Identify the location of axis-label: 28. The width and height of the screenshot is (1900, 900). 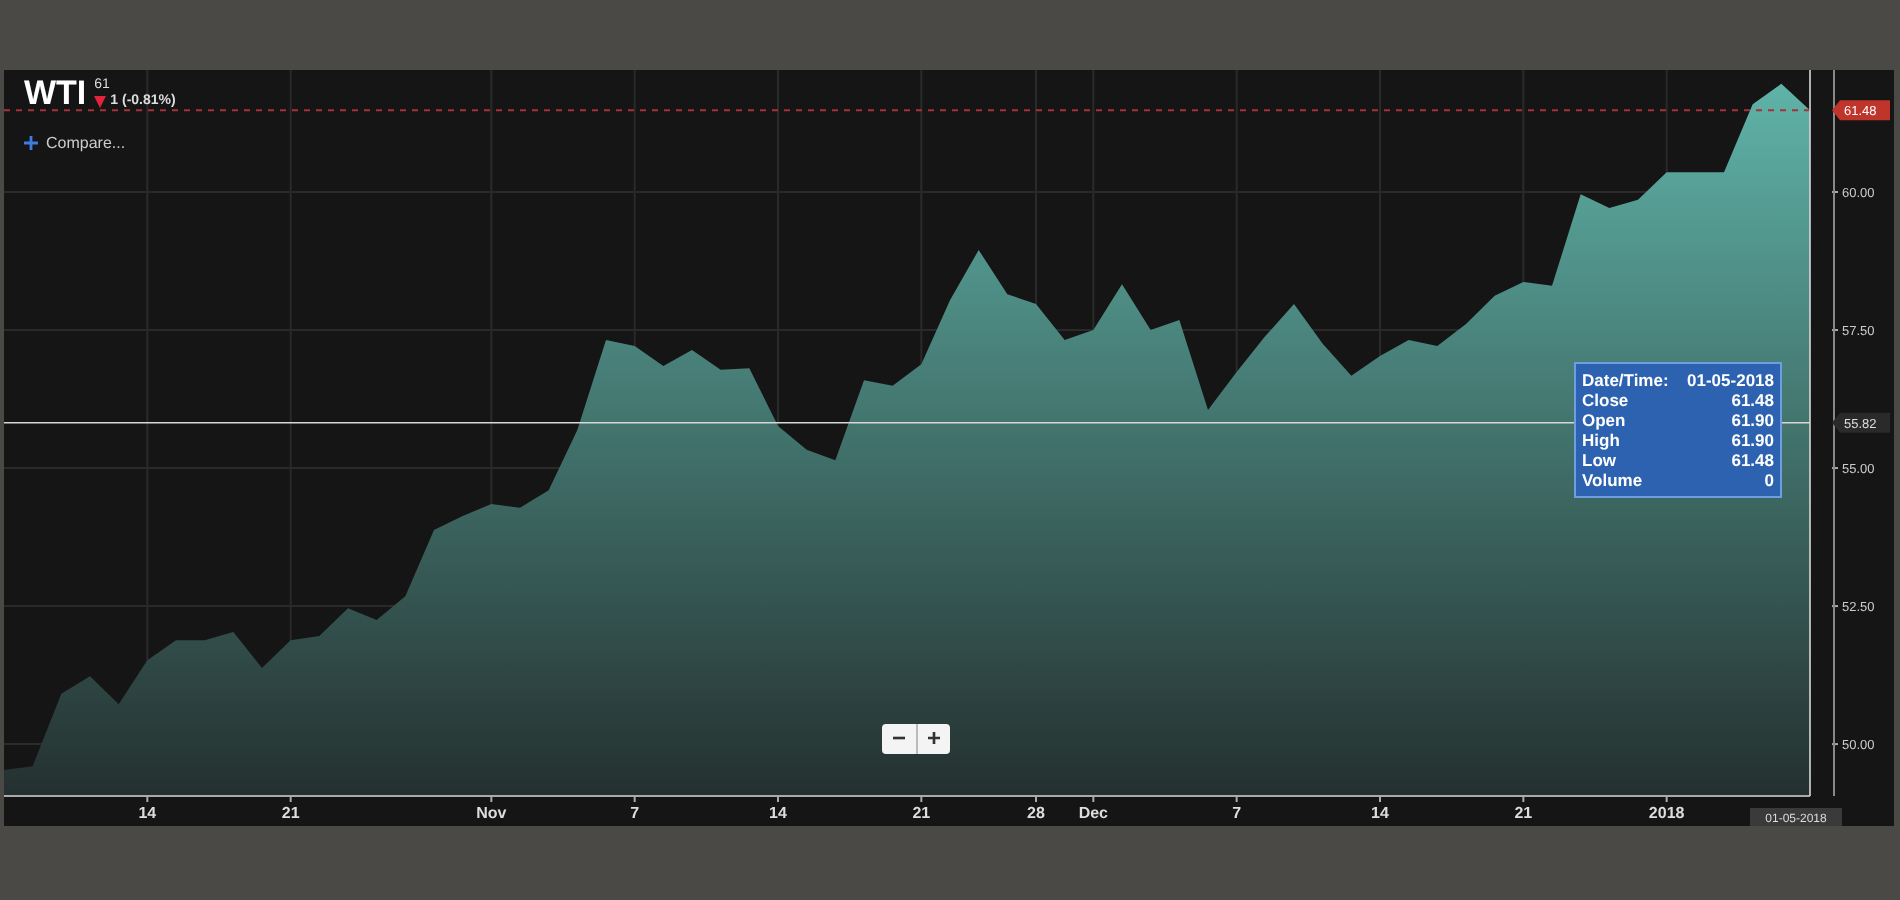
(1036, 813).